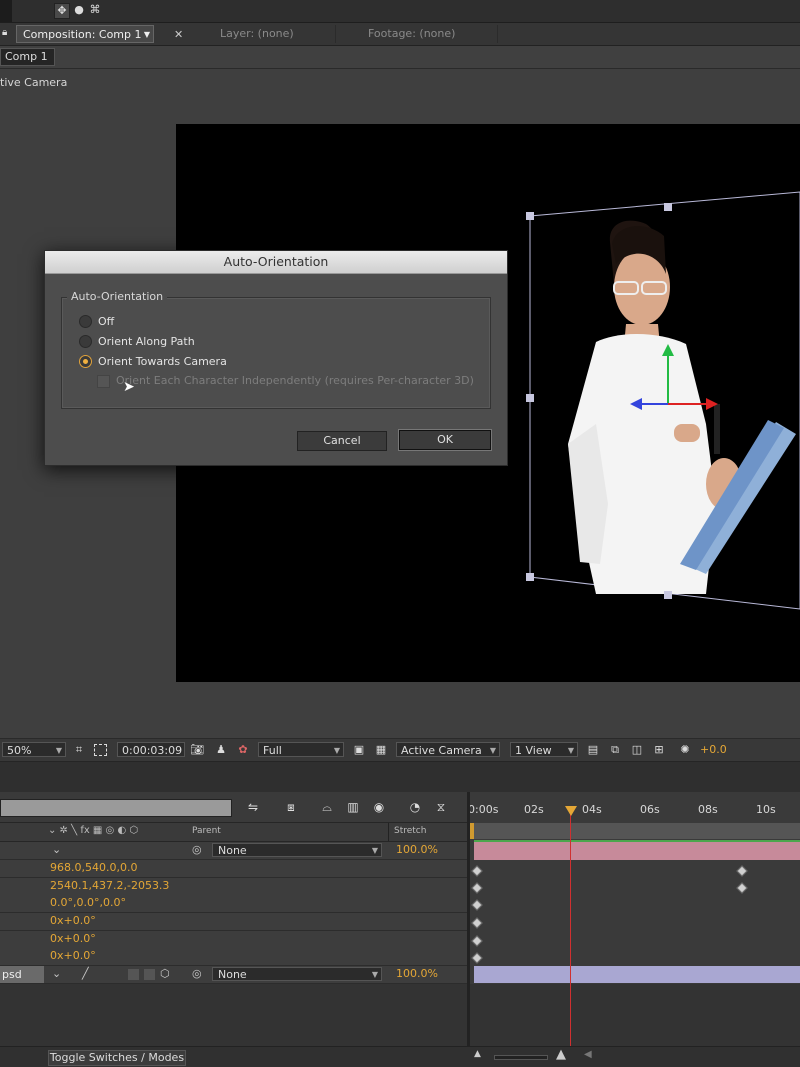  Describe the element at coordinates (379, 807) in the screenshot. I see `motion-blur-icon: ◉` at that location.